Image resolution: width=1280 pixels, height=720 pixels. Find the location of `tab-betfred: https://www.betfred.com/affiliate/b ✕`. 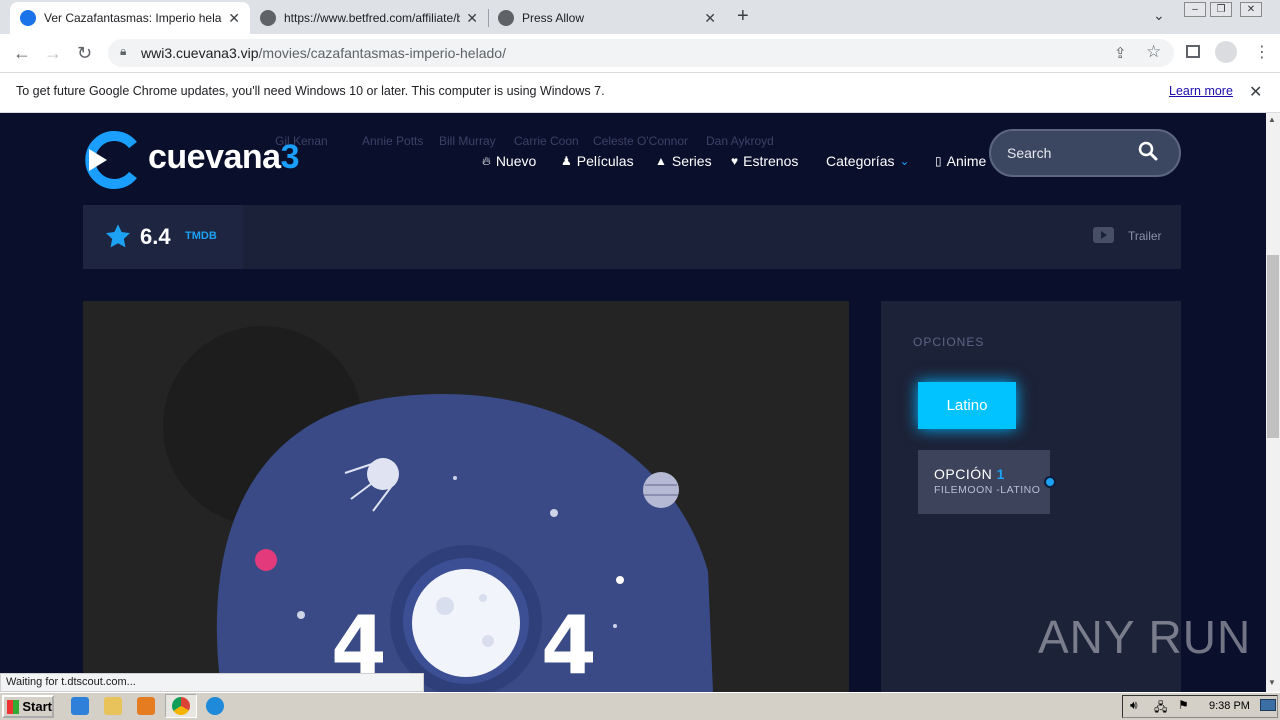

tab-betfred: https://www.betfred.com/affiliate/b ✕ is located at coordinates (369, 18).